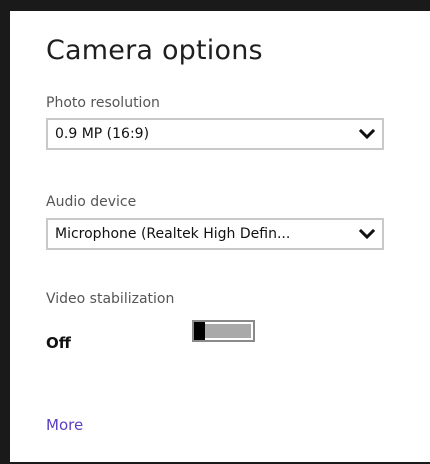 The width and height of the screenshot is (430, 464). Describe the element at coordinates (154, 50) in the screenshot. I see `panel-title: Camera options` at that location.